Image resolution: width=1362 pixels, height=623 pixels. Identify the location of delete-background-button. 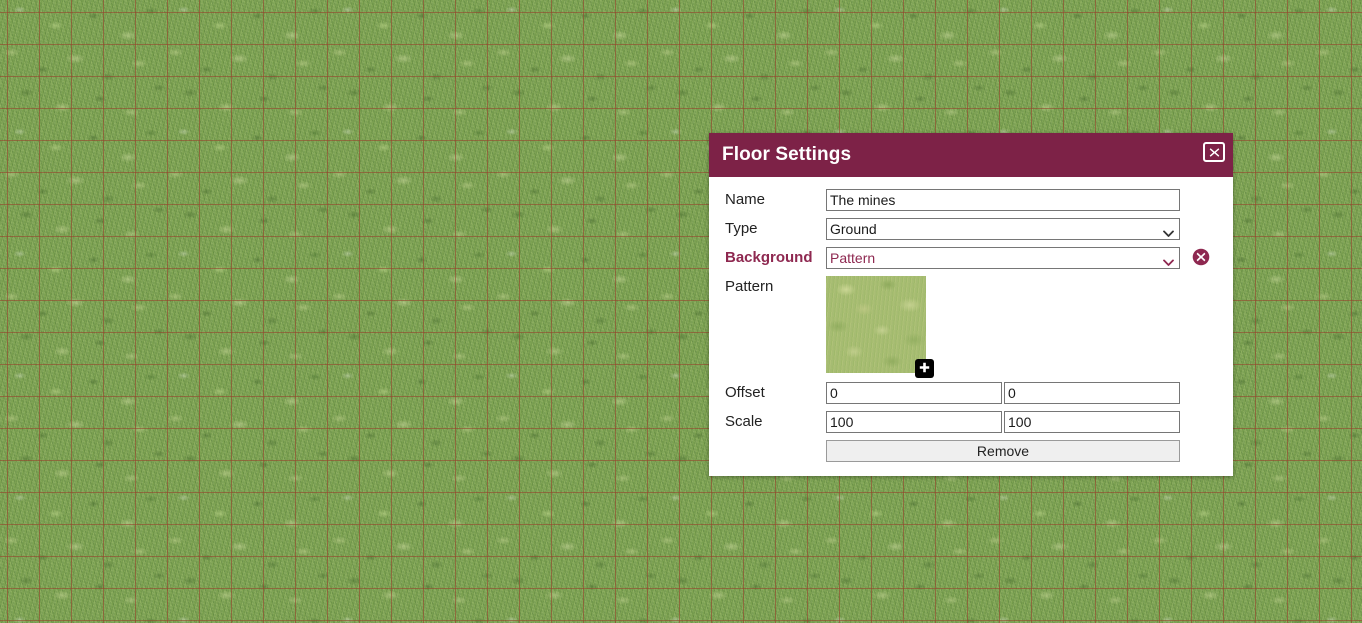
(1201, 257).